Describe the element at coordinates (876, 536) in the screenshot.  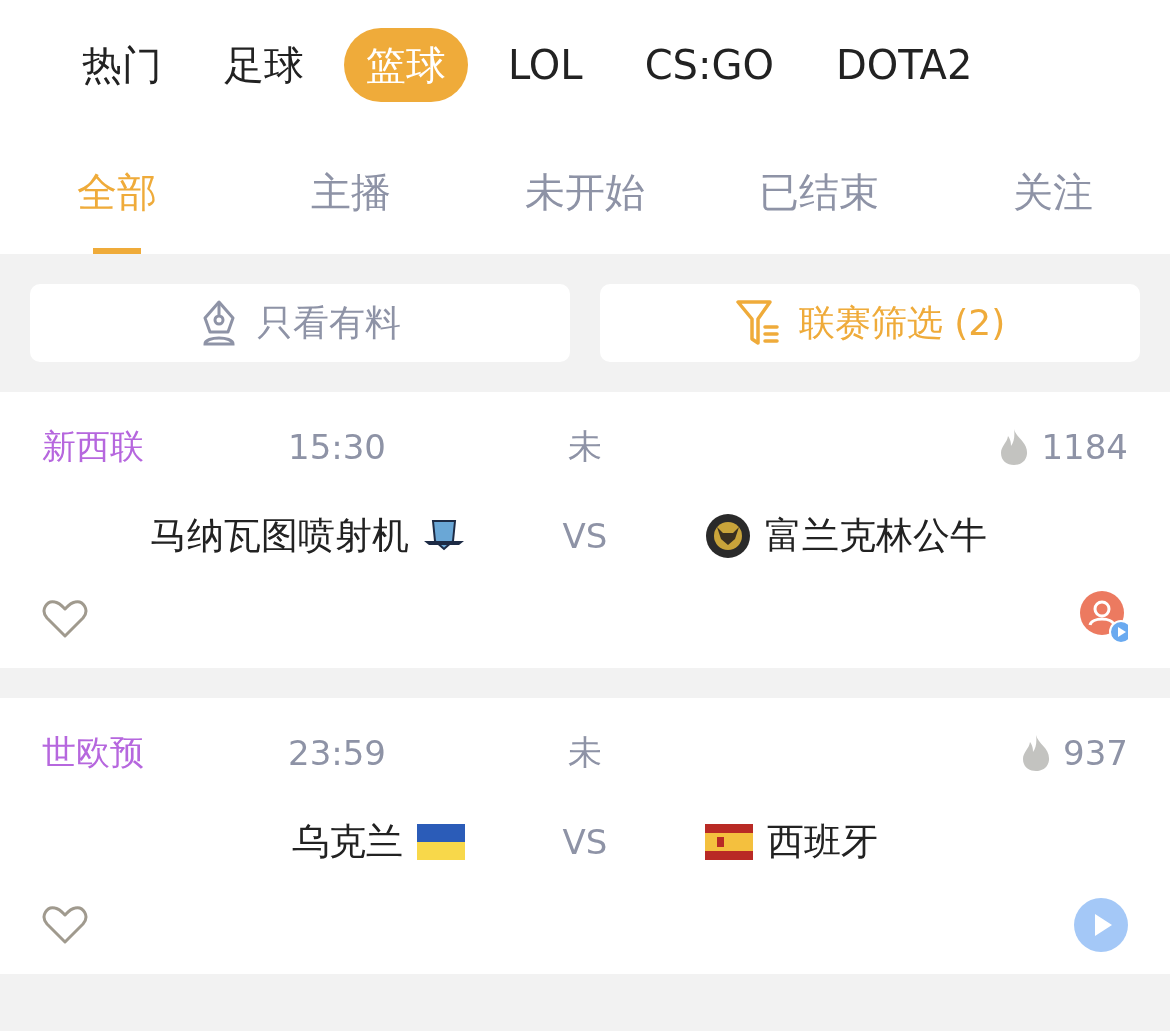
I see `team-name: 富兰克林公牛` at that location.